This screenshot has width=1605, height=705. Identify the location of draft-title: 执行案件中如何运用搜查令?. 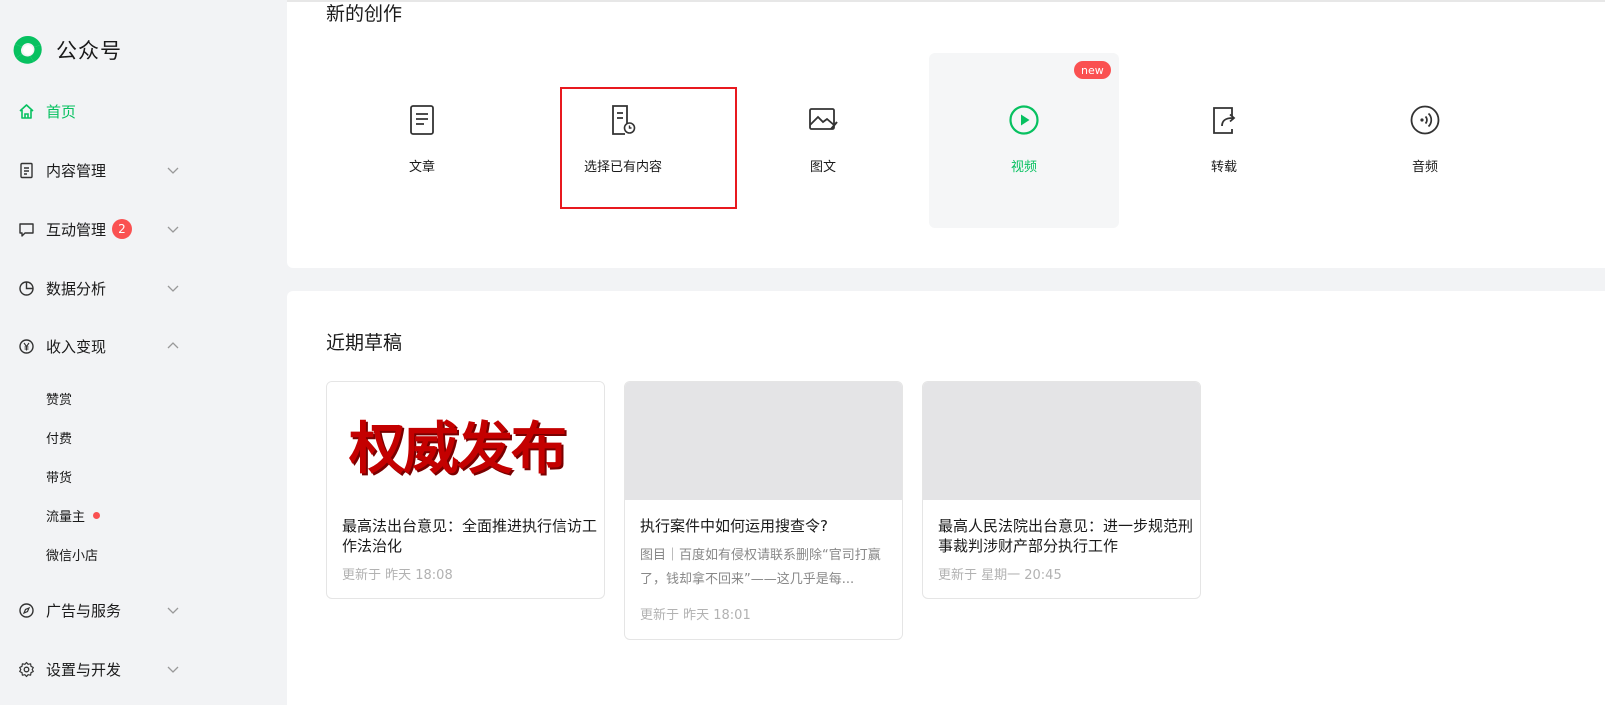
(734, 526).